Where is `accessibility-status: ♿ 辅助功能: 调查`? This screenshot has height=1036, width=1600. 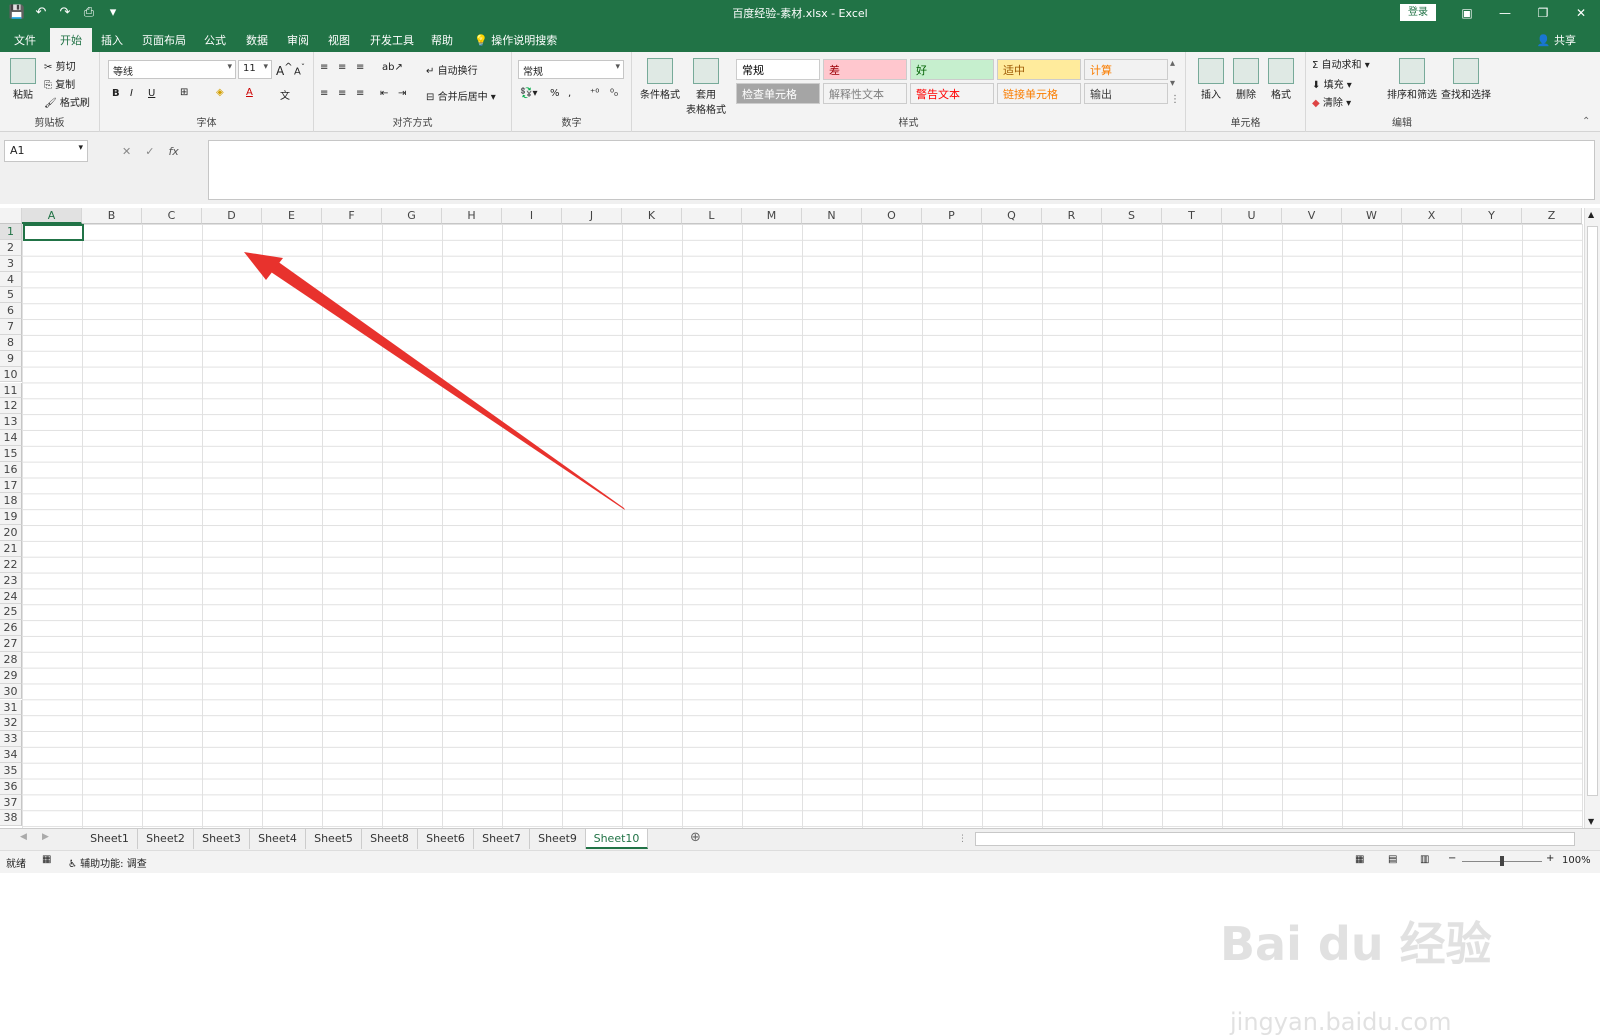
accessibility-status: ♿ 辅助功能: 调查 is located at coordinates (107, 862).